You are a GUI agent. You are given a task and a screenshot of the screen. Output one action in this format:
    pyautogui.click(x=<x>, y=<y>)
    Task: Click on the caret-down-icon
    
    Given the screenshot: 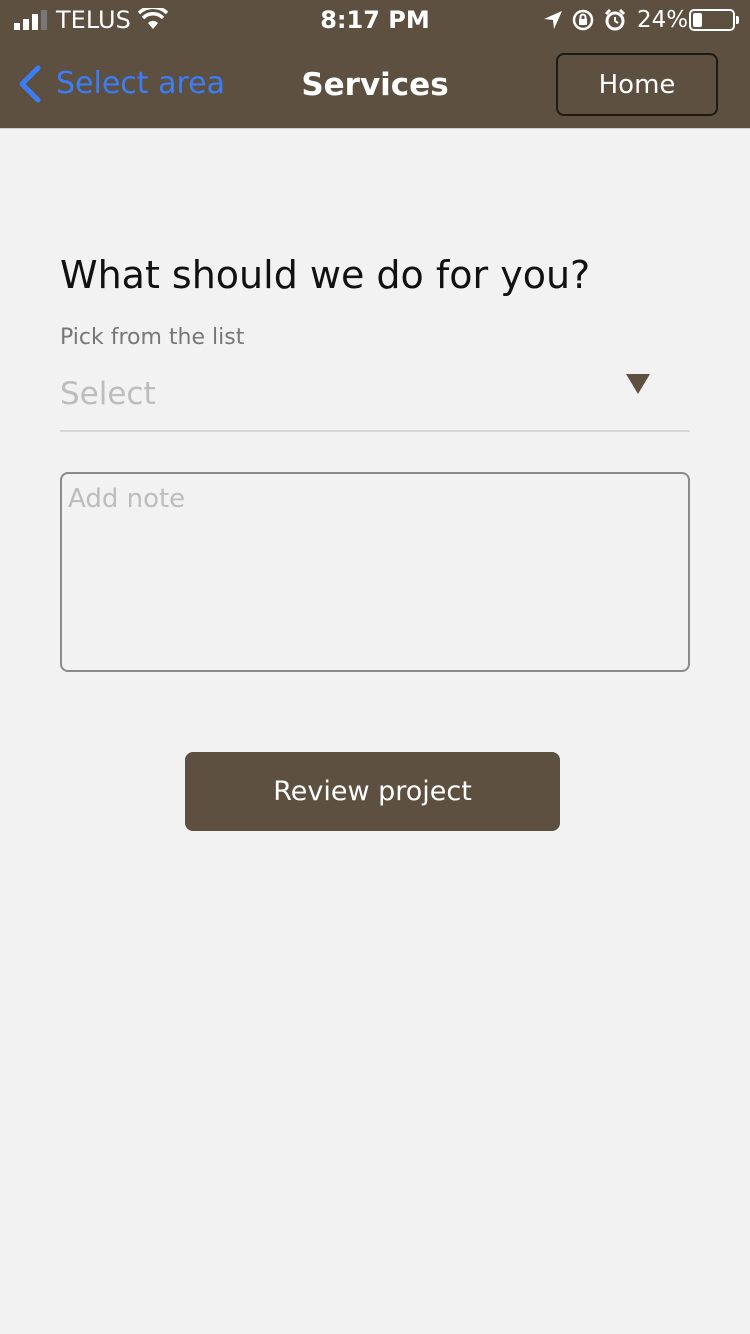 What is the action you would take?
    pyautogui.click(x=638, y=384)
    